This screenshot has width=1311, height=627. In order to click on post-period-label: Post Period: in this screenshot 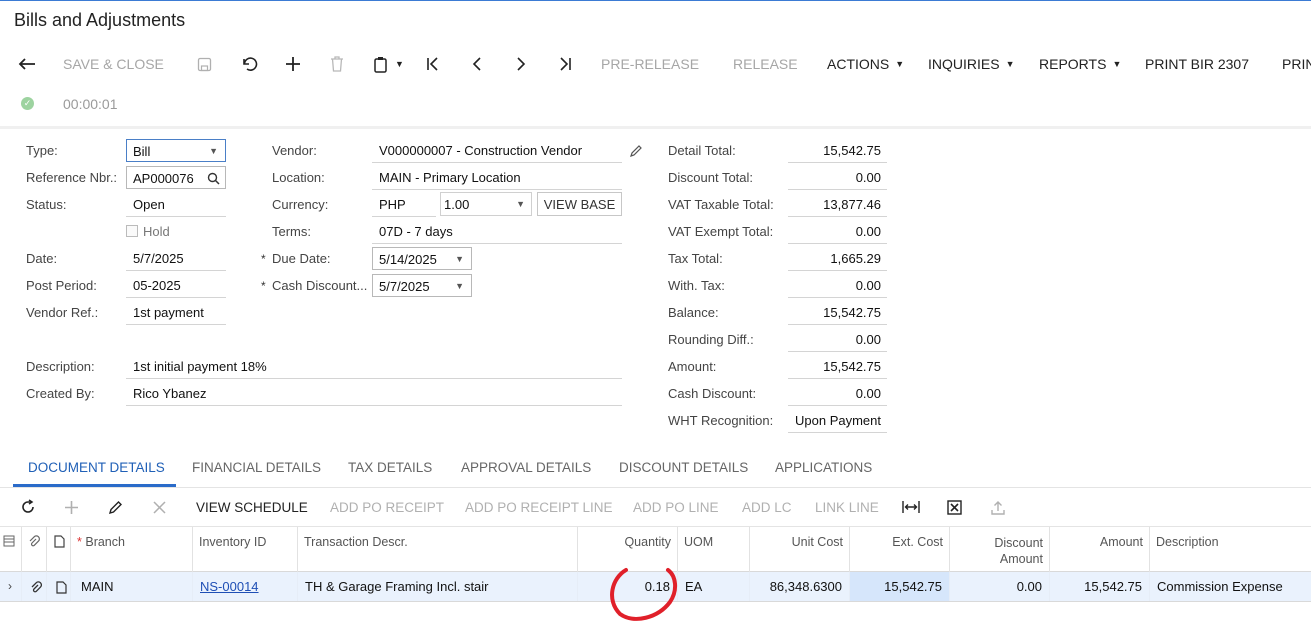, I will do `click(61, 285)`.